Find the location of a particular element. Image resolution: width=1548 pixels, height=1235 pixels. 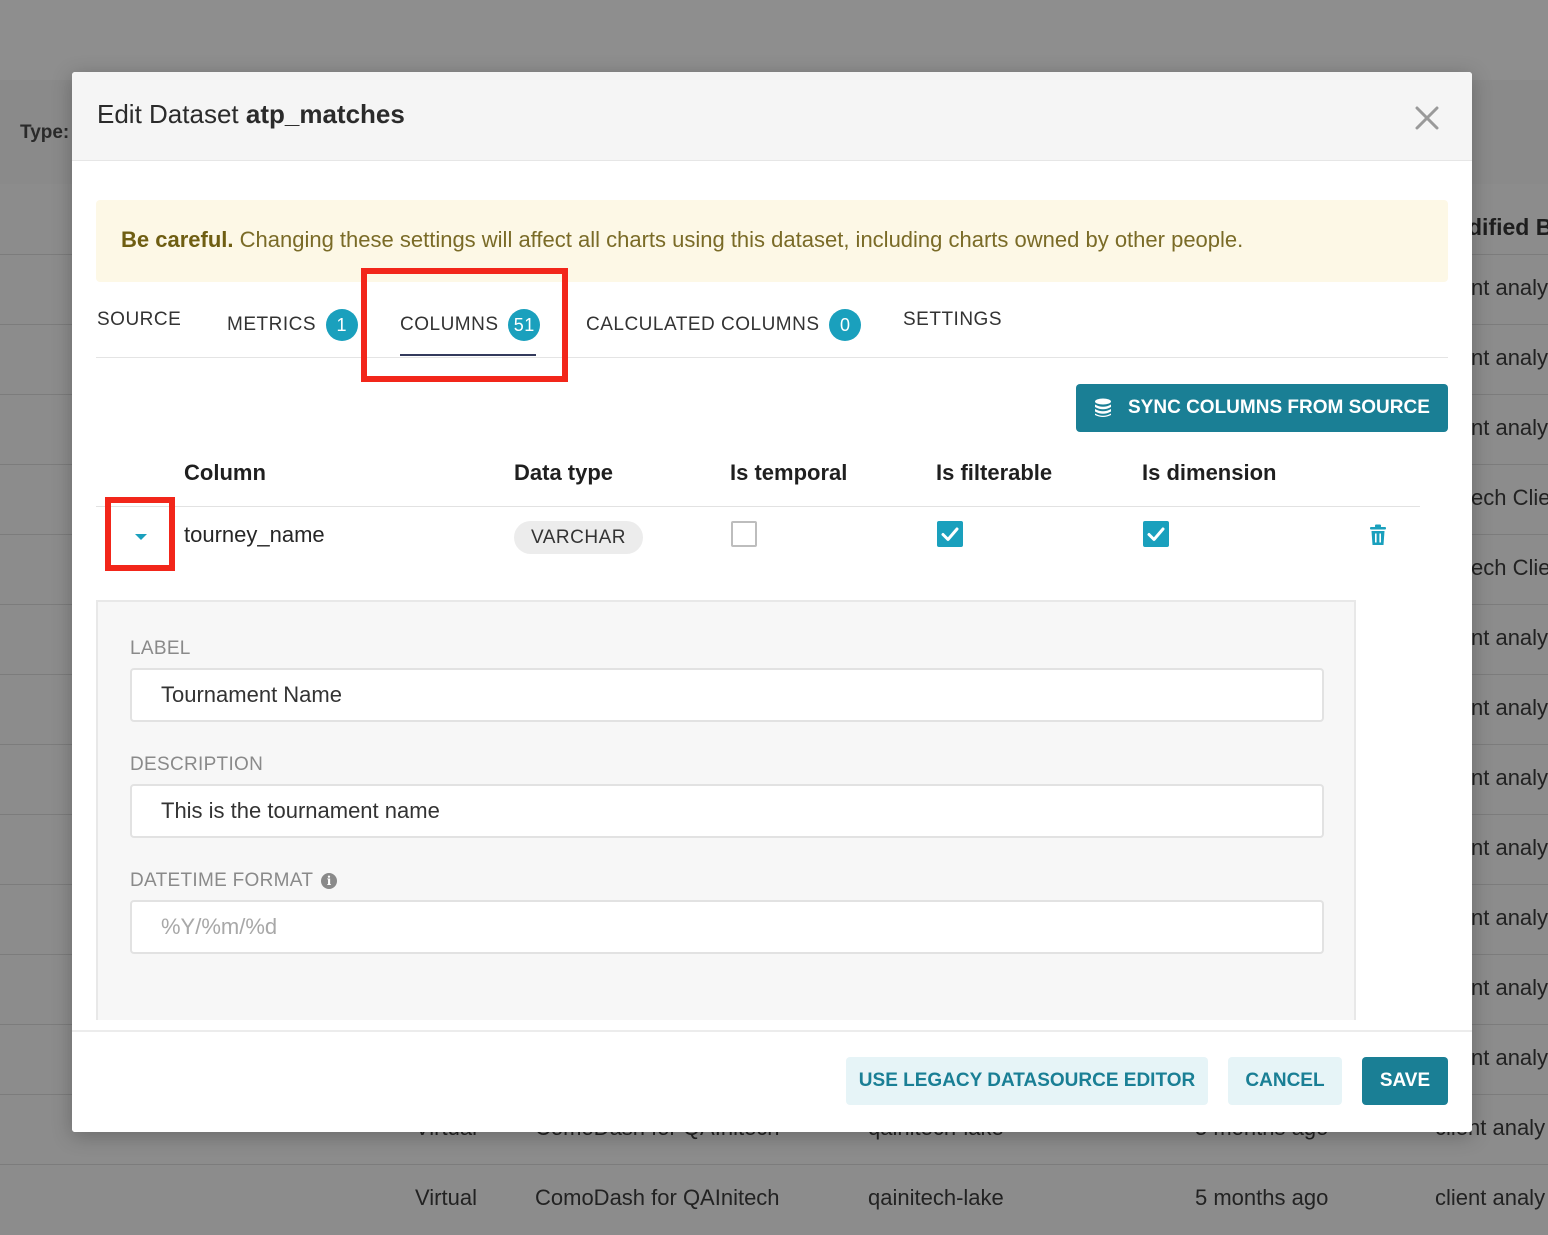

close-icon is located at coordinates (1427, 118).